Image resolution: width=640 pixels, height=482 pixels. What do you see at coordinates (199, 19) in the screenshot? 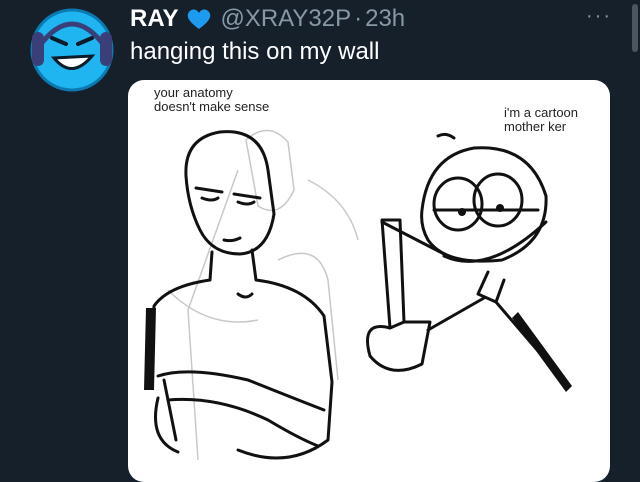
I see `verified-heart-icon` at bounding box center [199, 19].